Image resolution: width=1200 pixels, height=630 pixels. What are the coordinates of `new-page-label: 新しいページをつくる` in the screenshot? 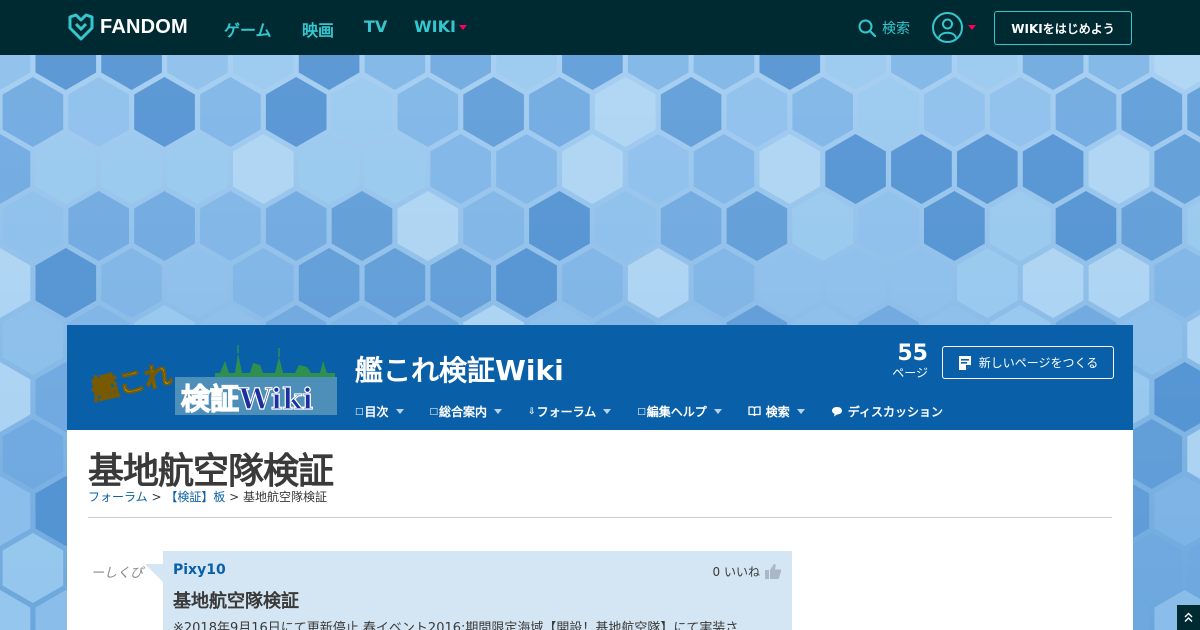 It's located at (1038, 363).